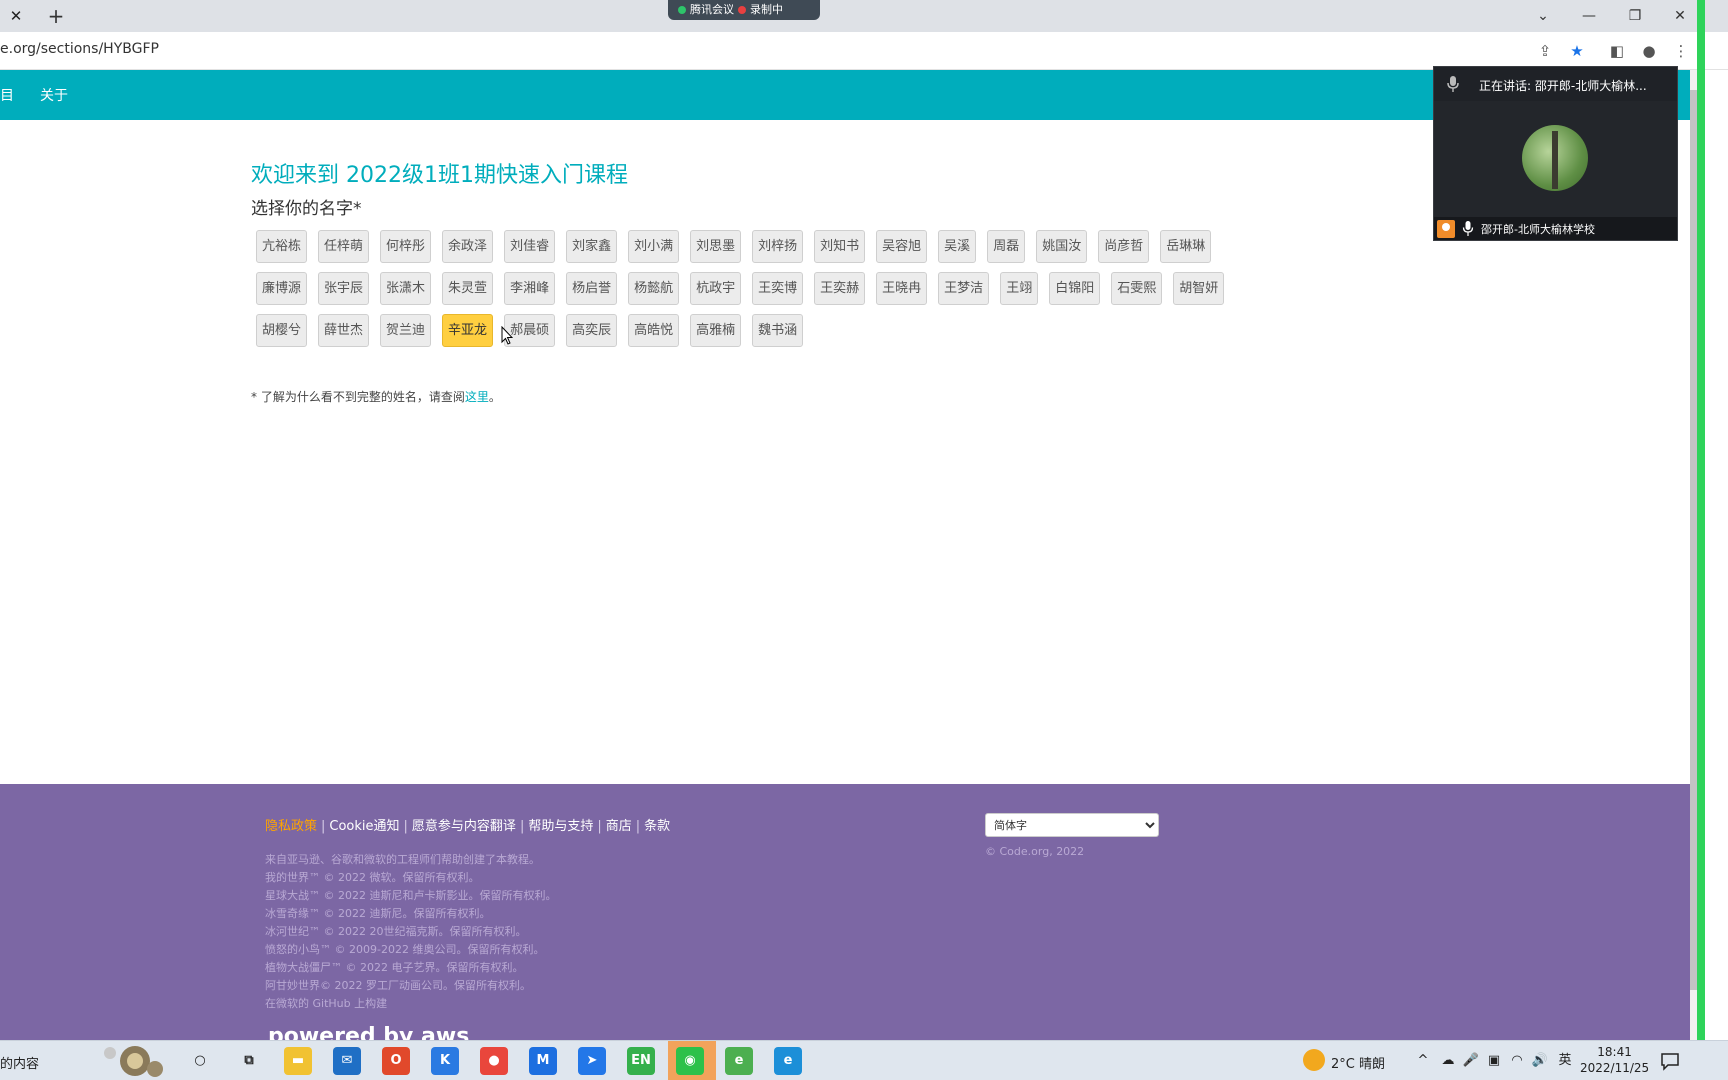 This screenshot has height=1080, width=1728. What do you see at coordinates (957, 246) in the screenshot?
I see `name-button: 吴溪` at bounding box center [957, 246].